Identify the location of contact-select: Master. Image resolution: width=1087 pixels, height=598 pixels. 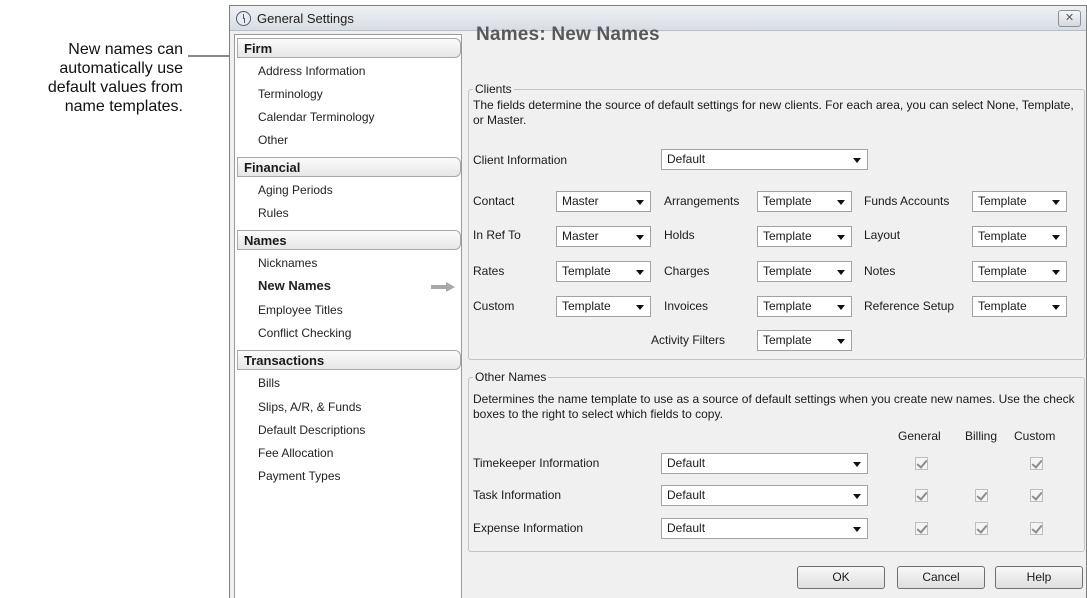
(603, 201).